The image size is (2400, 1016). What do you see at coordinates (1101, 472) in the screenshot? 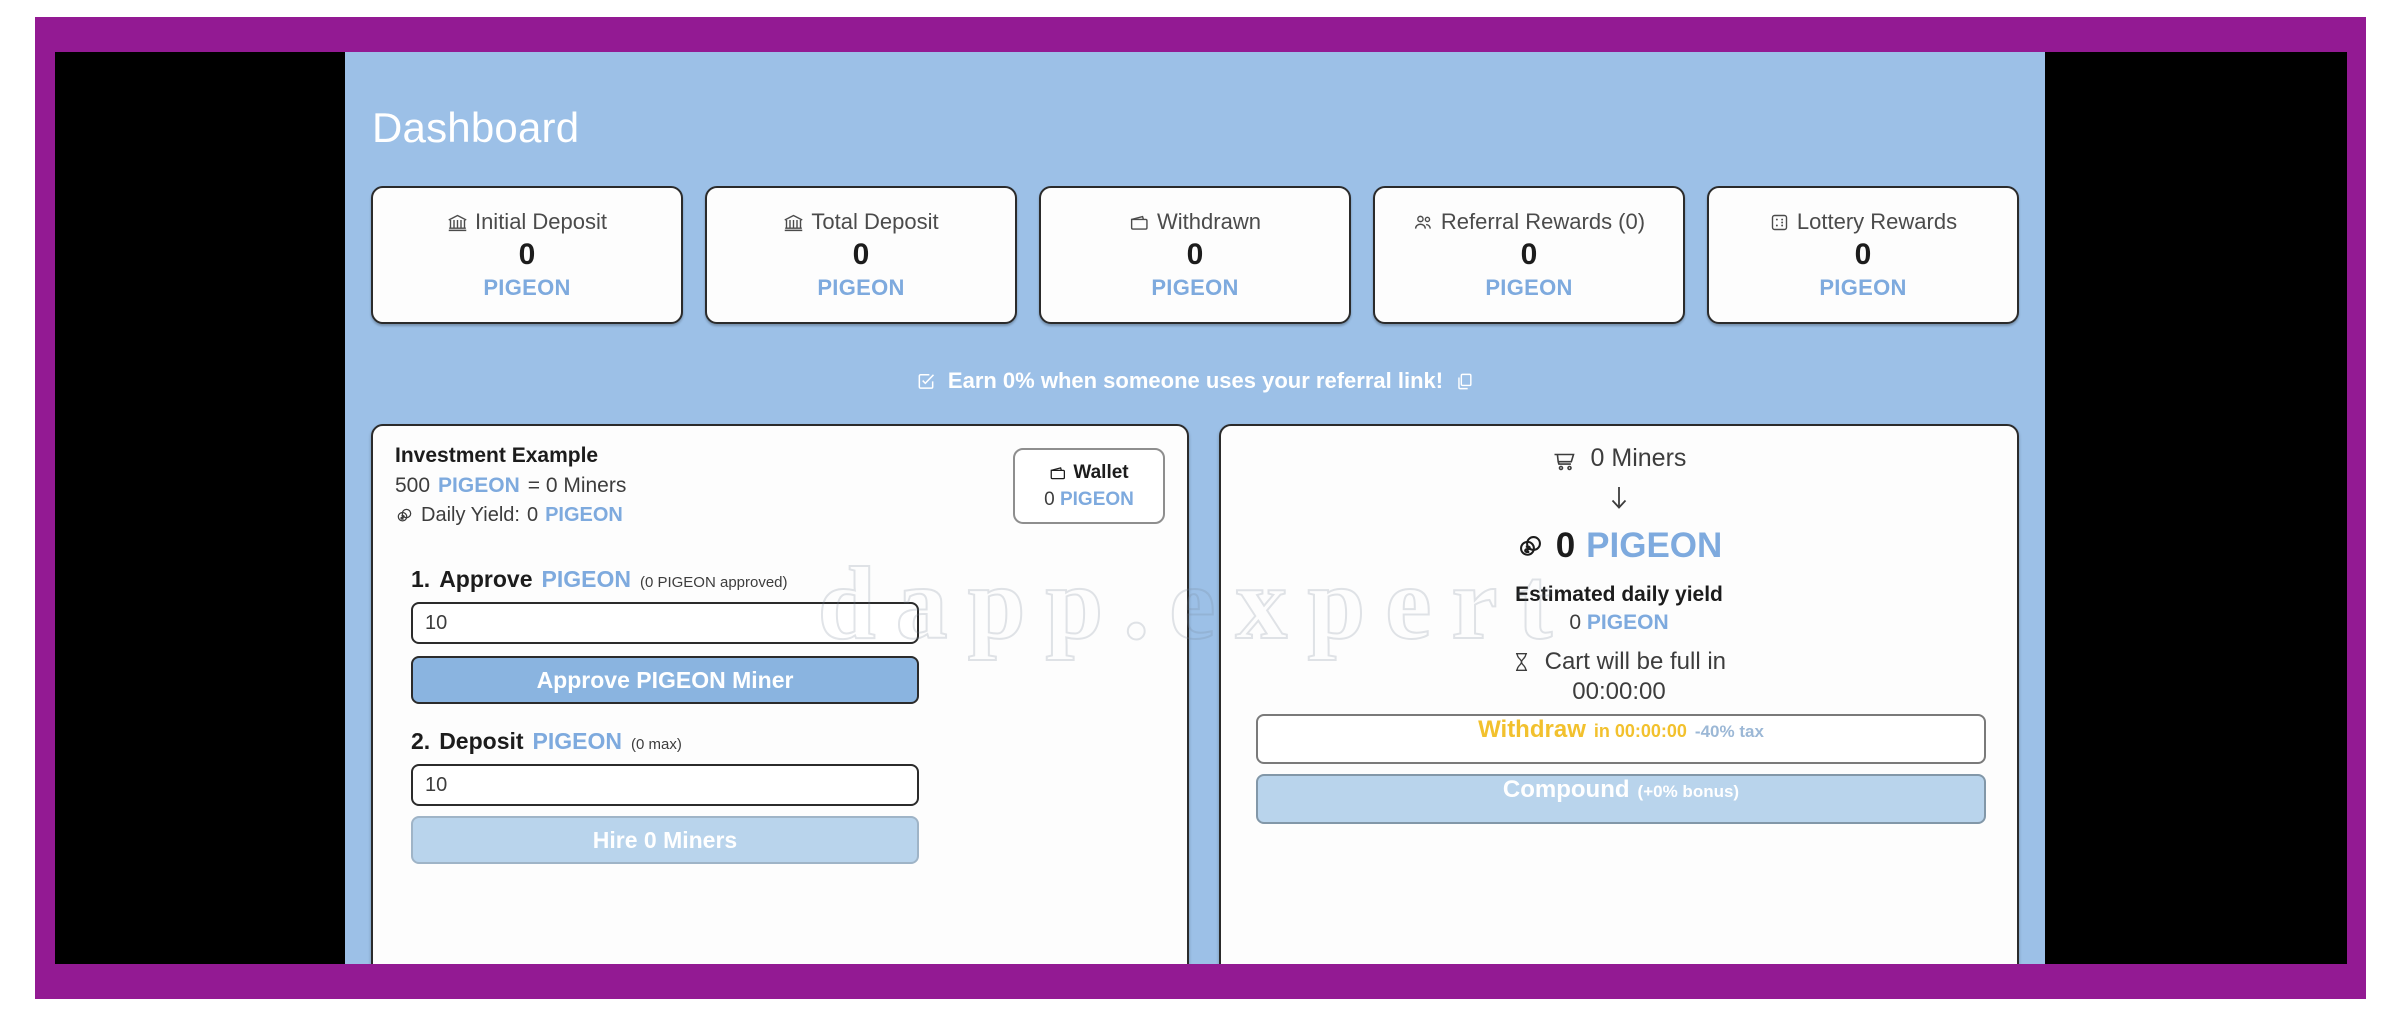
I see `wallet-label: Wallet` at bounding box center [1101, 472].